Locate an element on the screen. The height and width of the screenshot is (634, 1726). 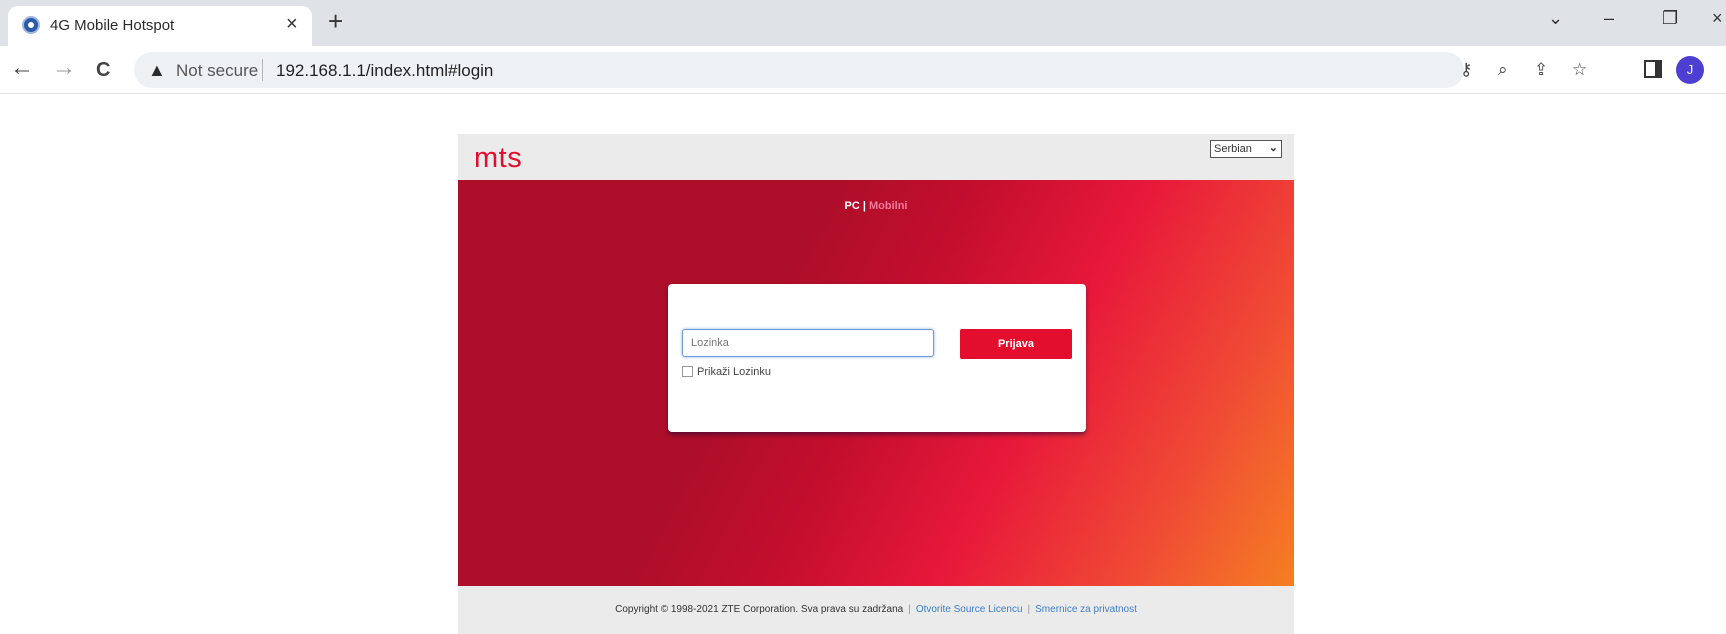
side-panel-icon is located at coordinates (1653, 69).